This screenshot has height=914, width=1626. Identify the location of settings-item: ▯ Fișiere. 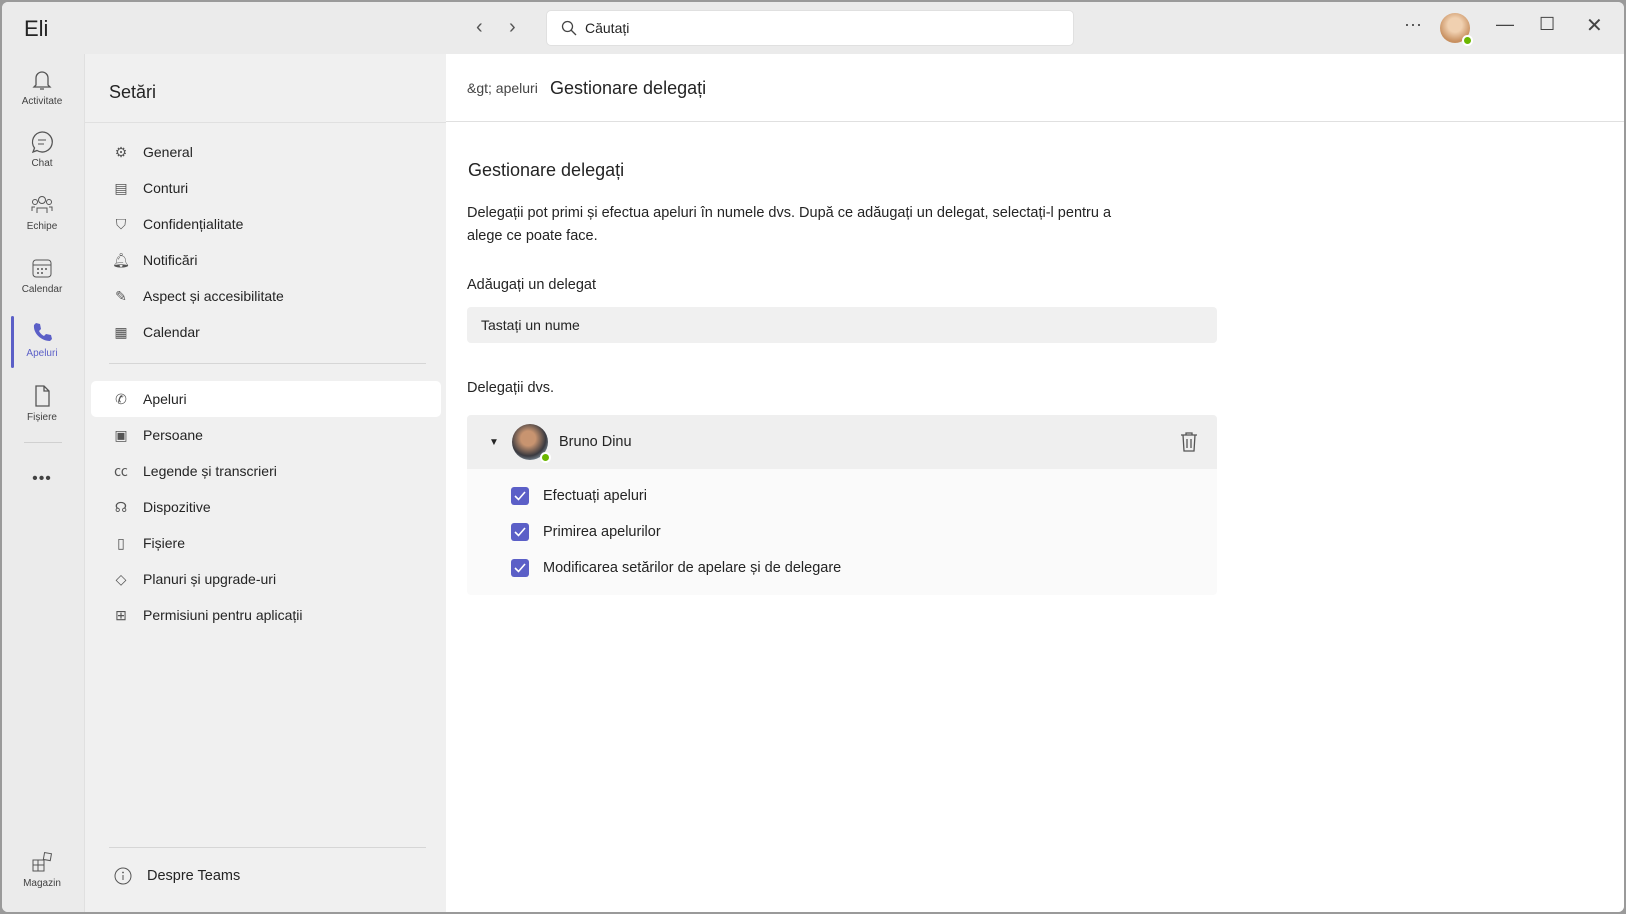
(266, 543).